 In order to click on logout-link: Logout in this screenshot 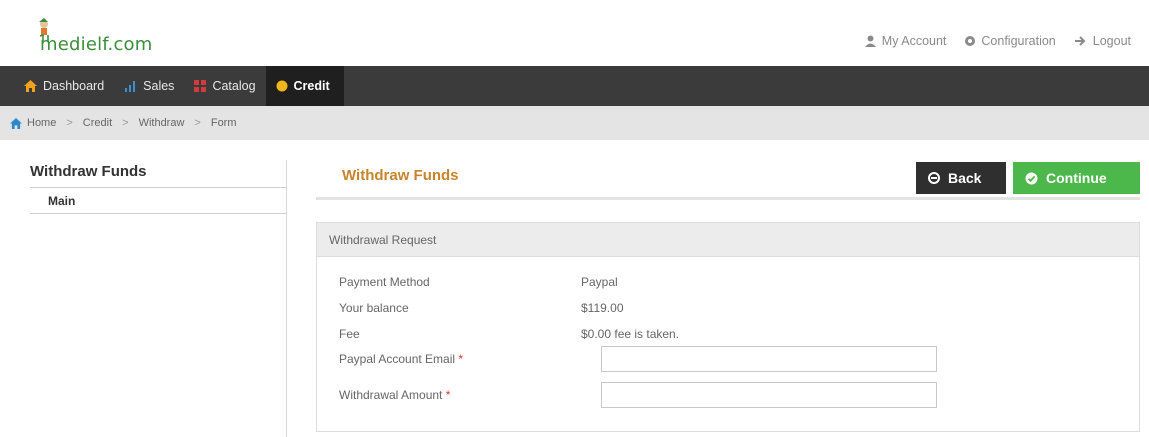, I will do `click(1102, 41)`.